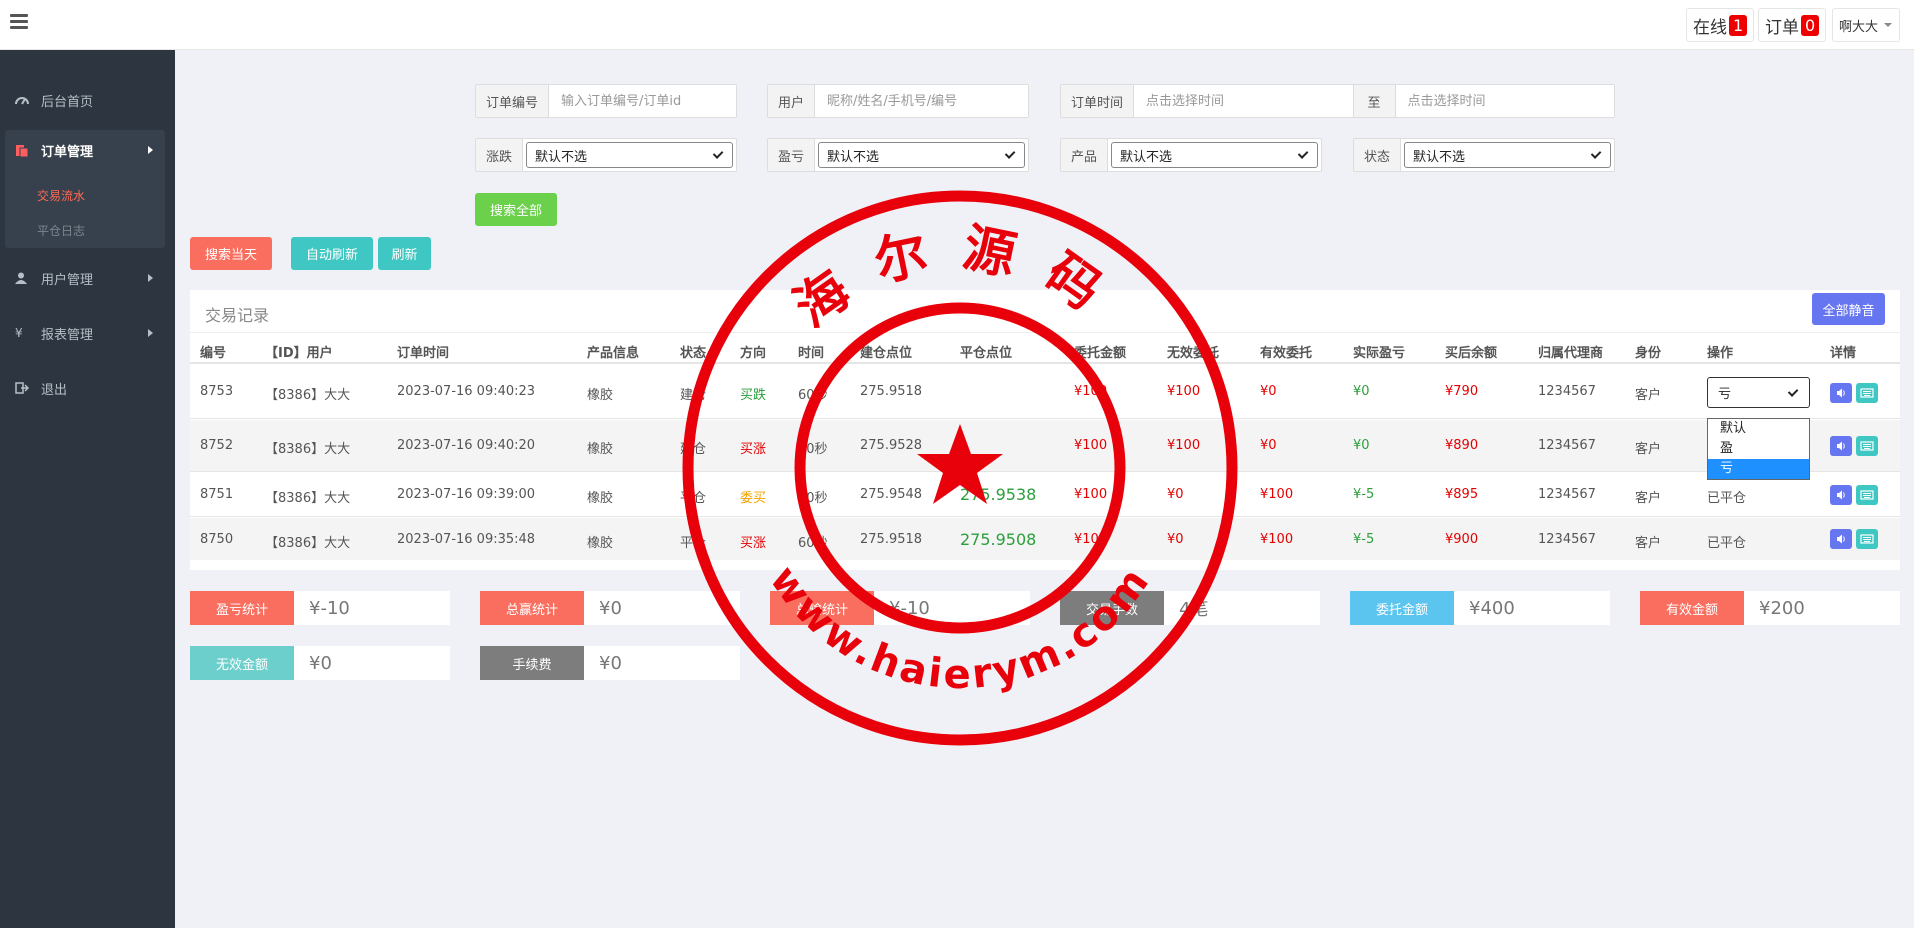 The height and width of the screenshot is (928, 1914). I want to click on dropdown-option: 默认, so click(1758, 429).